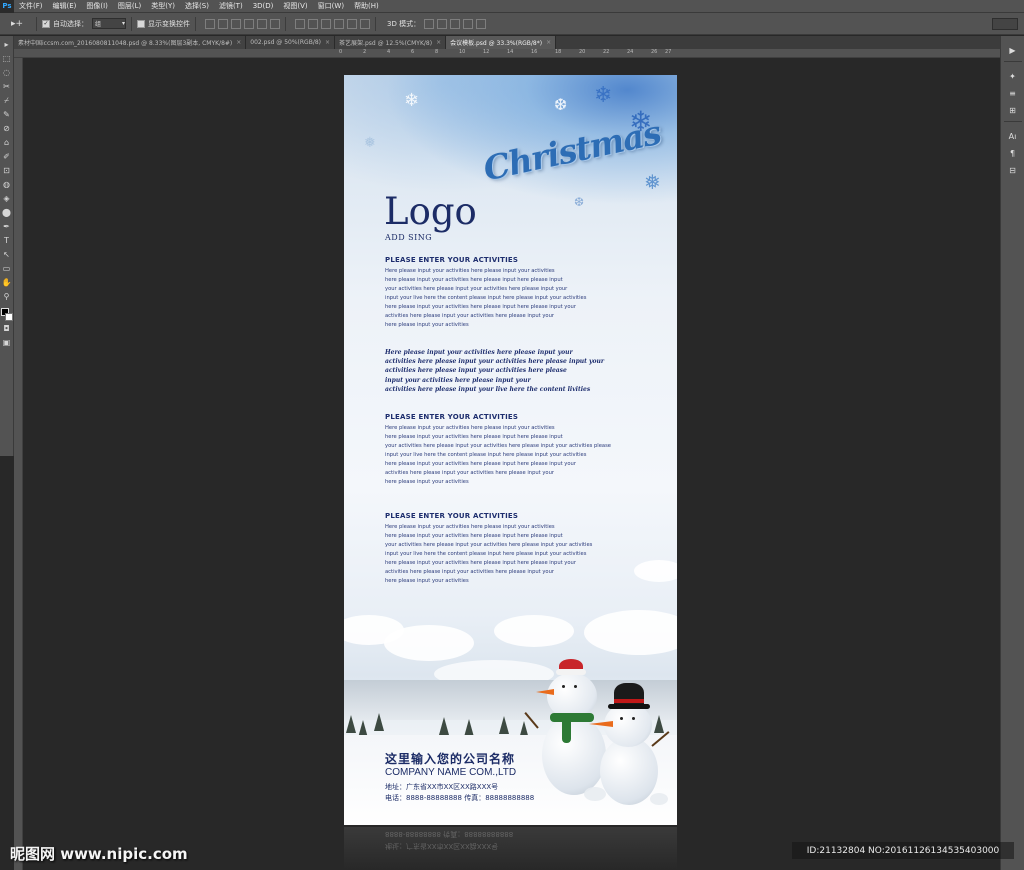 This screenshot has width=1024, height=870. I want to click on history-brush-tool-icon: ✐, so click(6, 157).